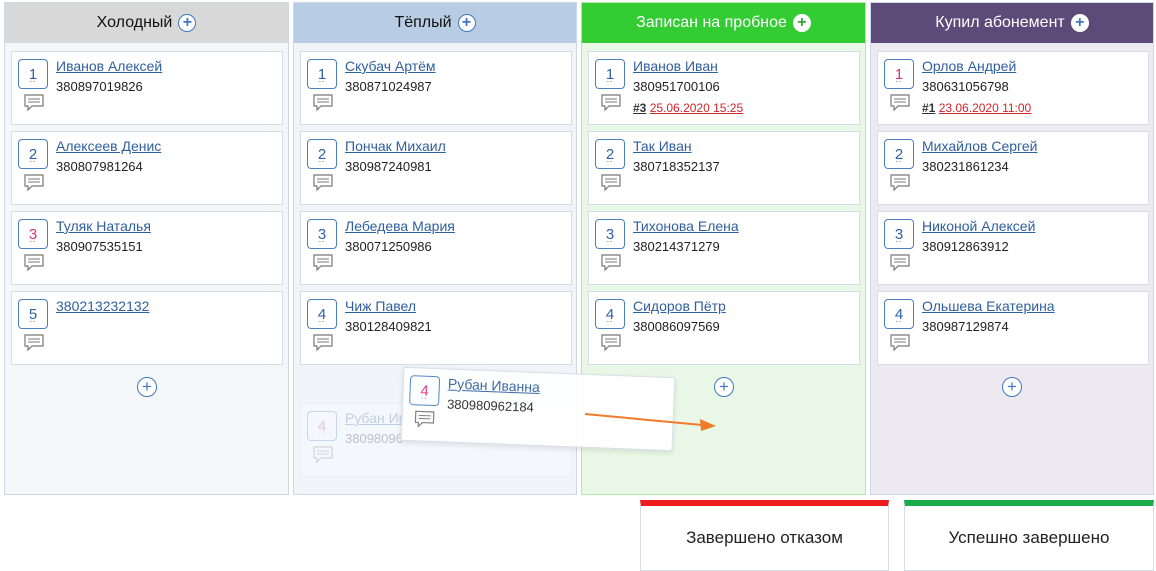  I want to click on booking-ref-link: #1, so click(928, 108).